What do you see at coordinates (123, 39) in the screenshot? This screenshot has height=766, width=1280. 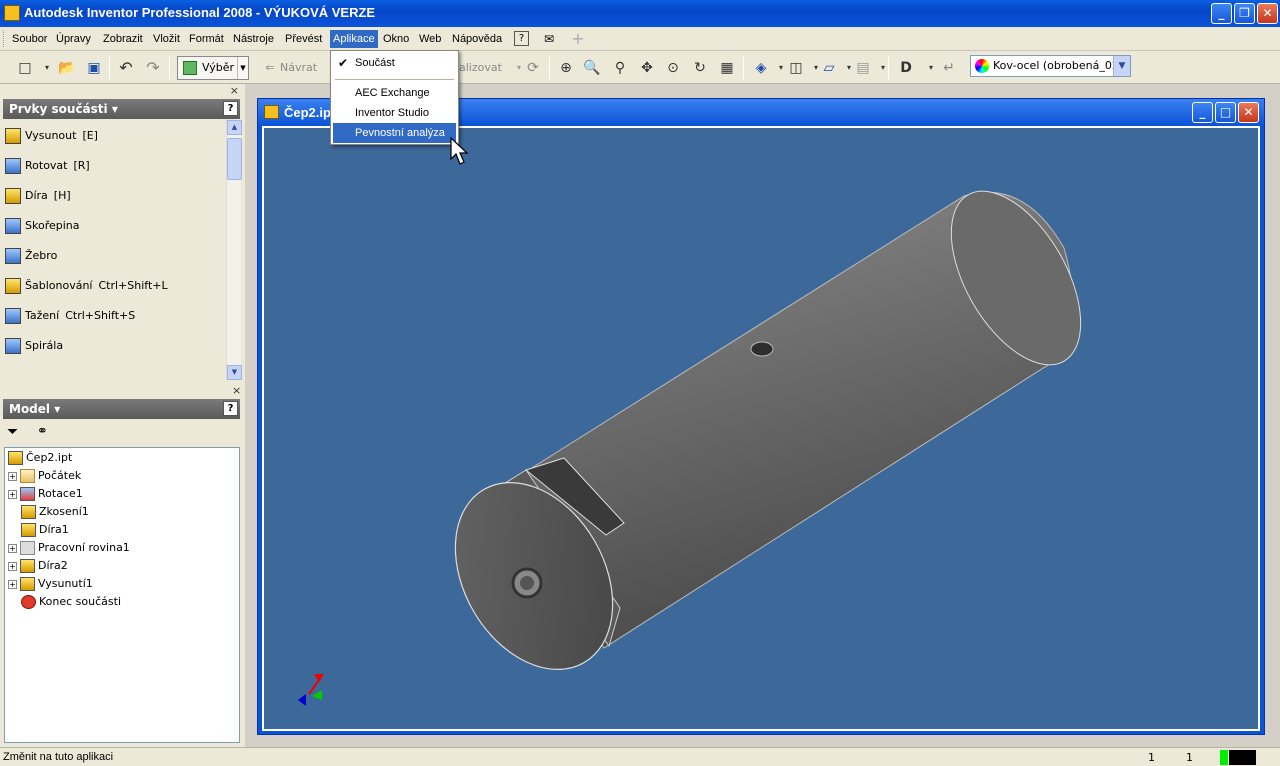 I see `menu-zobrazit: Zobrazit` at bounding box center [123, 39].